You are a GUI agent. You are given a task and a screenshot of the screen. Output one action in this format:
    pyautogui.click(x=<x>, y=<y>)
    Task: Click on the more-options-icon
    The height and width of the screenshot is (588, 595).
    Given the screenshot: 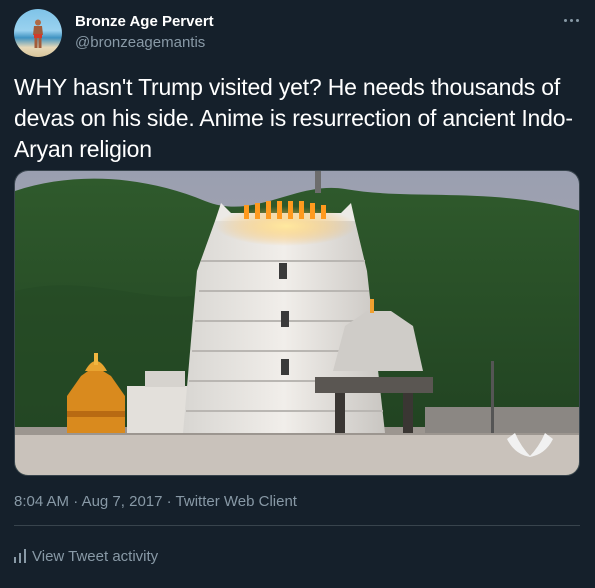 What is the action you would take?
    pyautogui.click(x=571, y=20)
    